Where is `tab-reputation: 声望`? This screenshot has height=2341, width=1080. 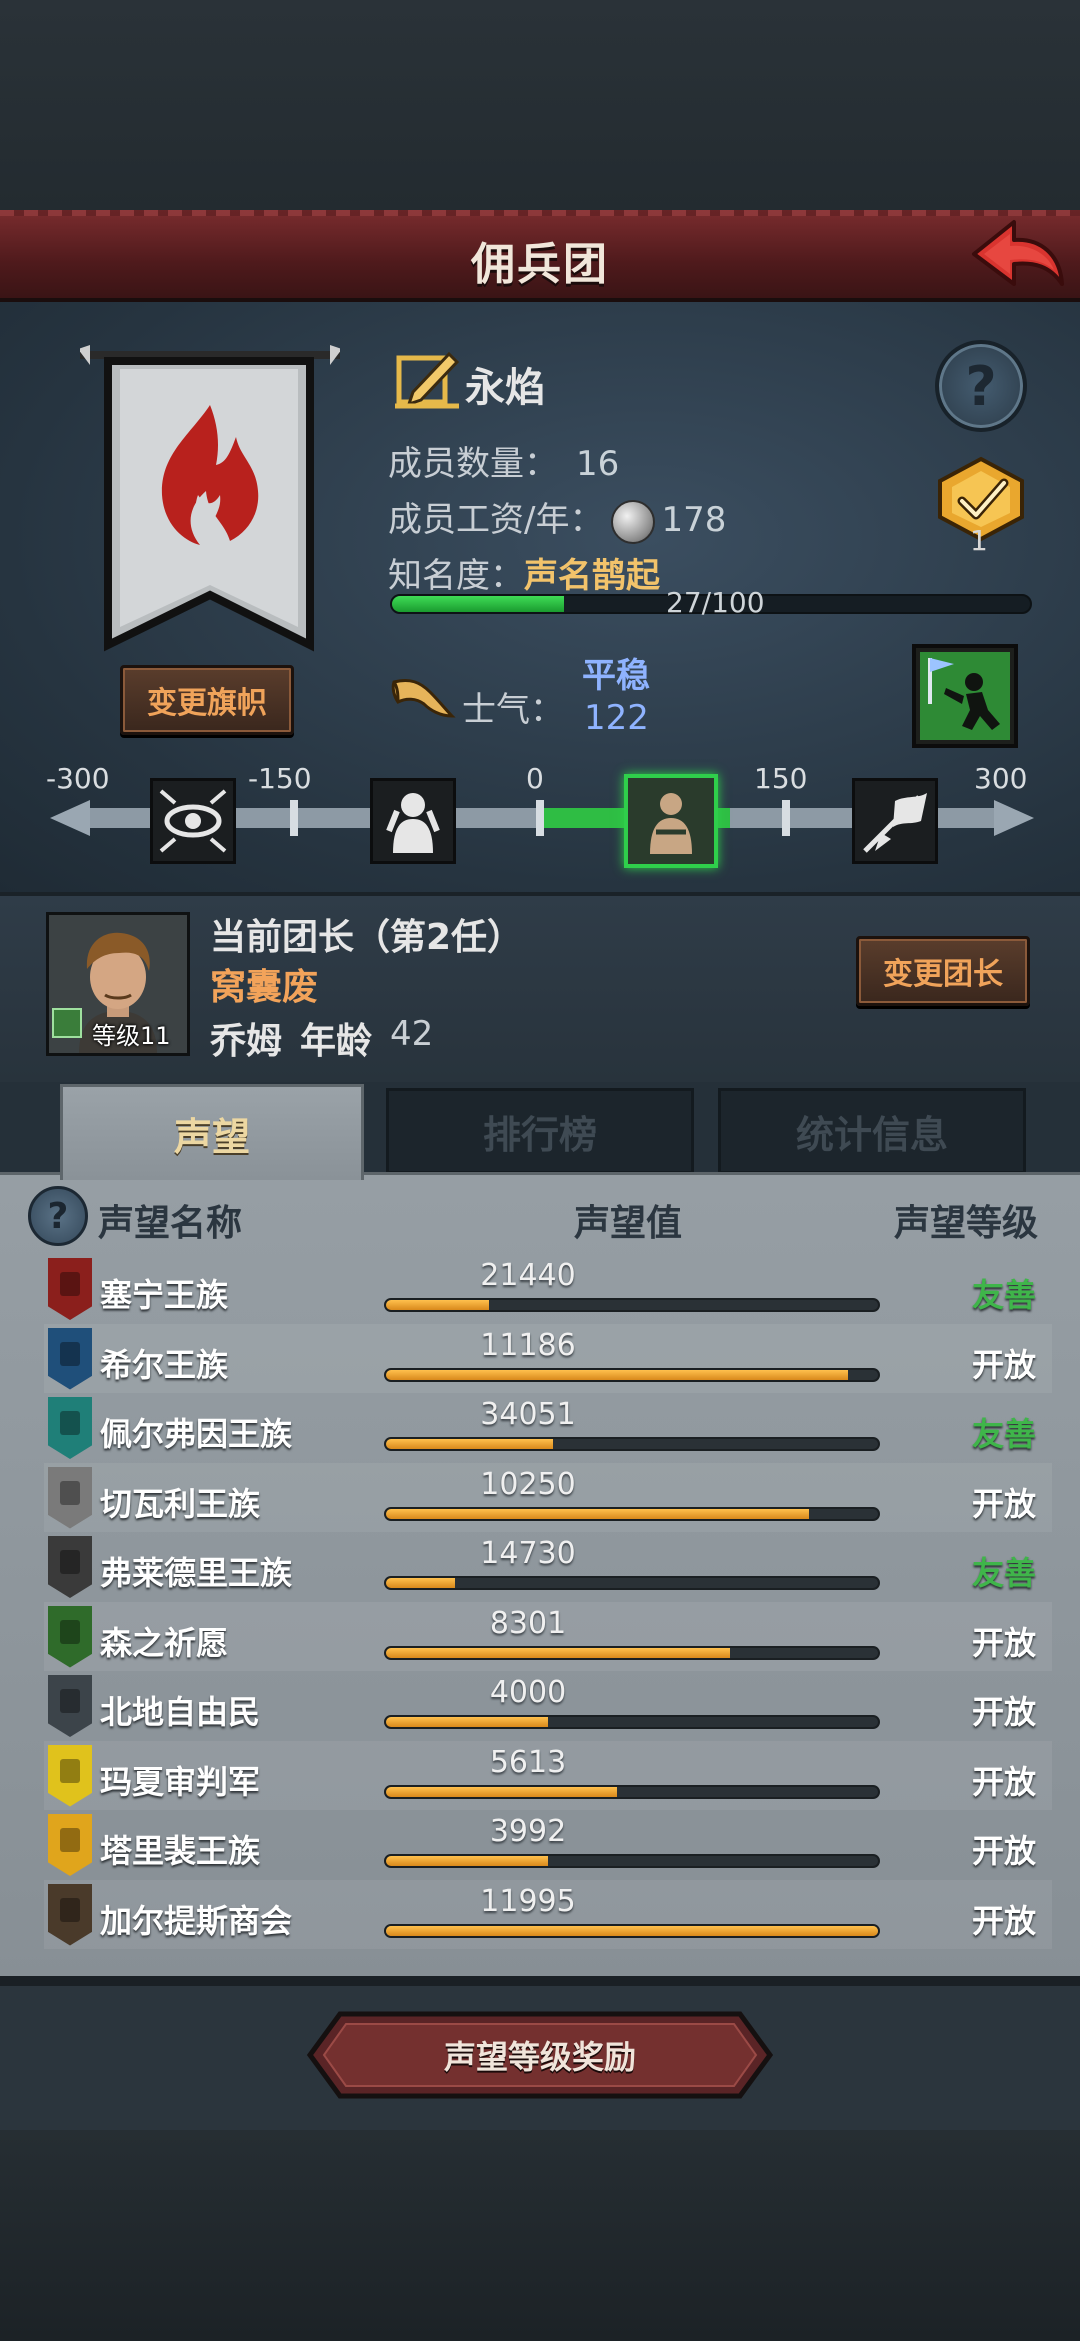
tab-reputation: 声望 is located at coordinates (212, 1132).